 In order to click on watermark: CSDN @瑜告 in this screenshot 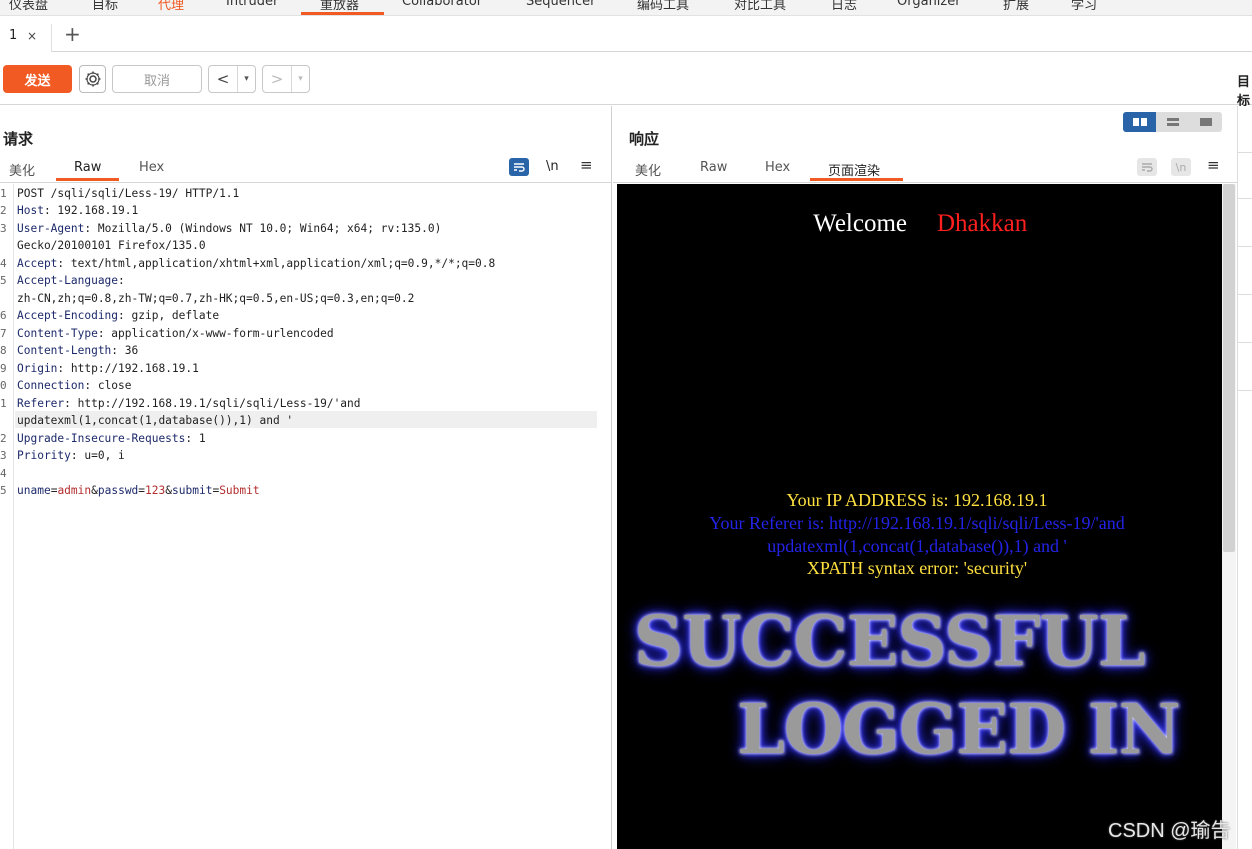, I will do `click(1169, 831)`.